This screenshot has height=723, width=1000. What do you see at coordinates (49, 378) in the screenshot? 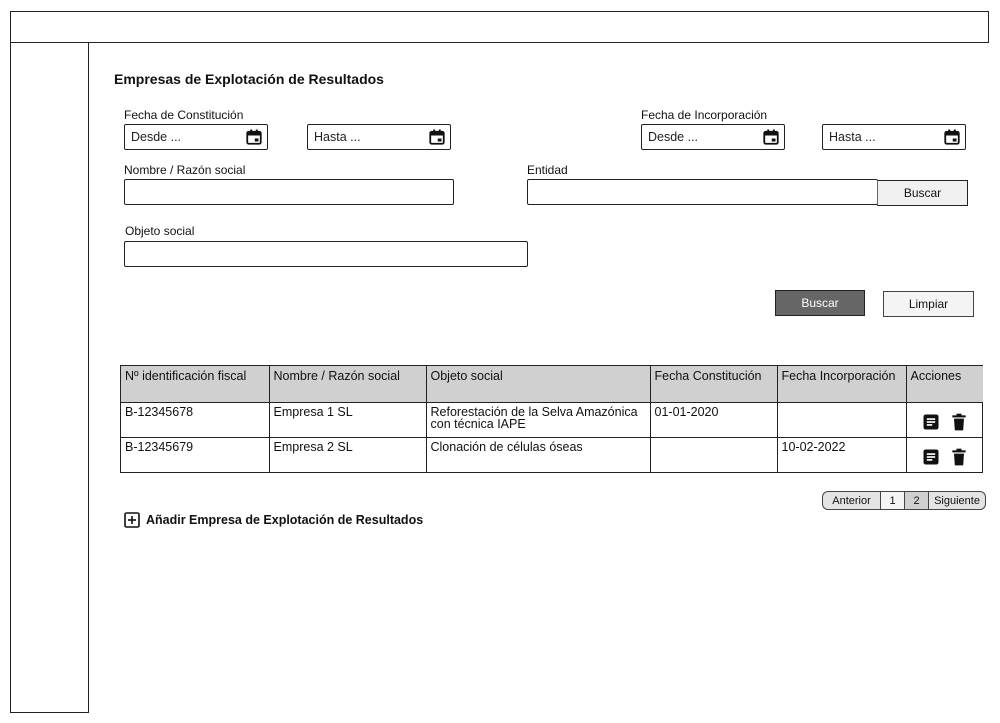
I see `sidebar` at bounding box center [49, 378].